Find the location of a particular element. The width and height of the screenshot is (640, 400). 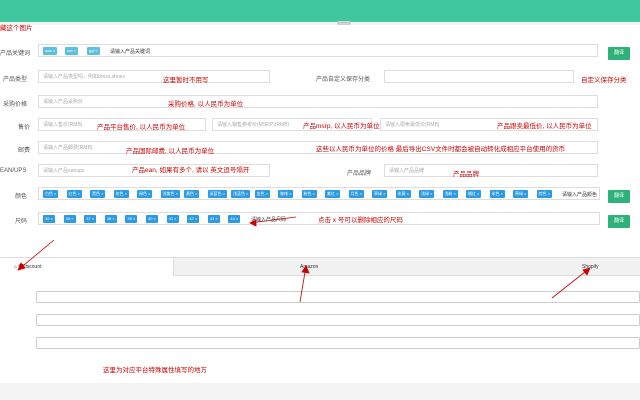

size-tag: 39 × is located at coordinates (131, 219).